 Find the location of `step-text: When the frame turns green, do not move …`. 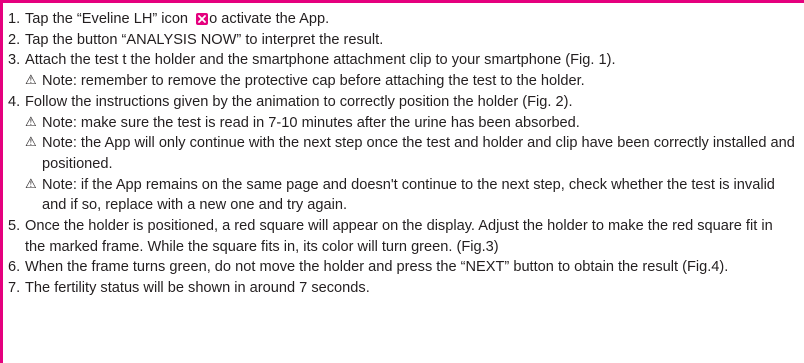

step-text: When the frame turns green, do not move … is located at coordinates (377, 267).